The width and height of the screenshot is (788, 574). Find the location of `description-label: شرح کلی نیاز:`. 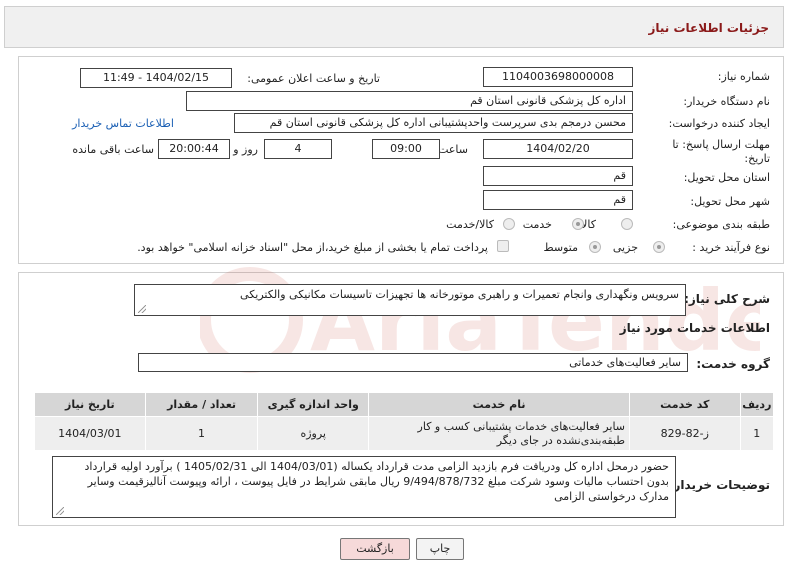

description-label: شرح کلی نیاز: is located at coordinates (727, 299).